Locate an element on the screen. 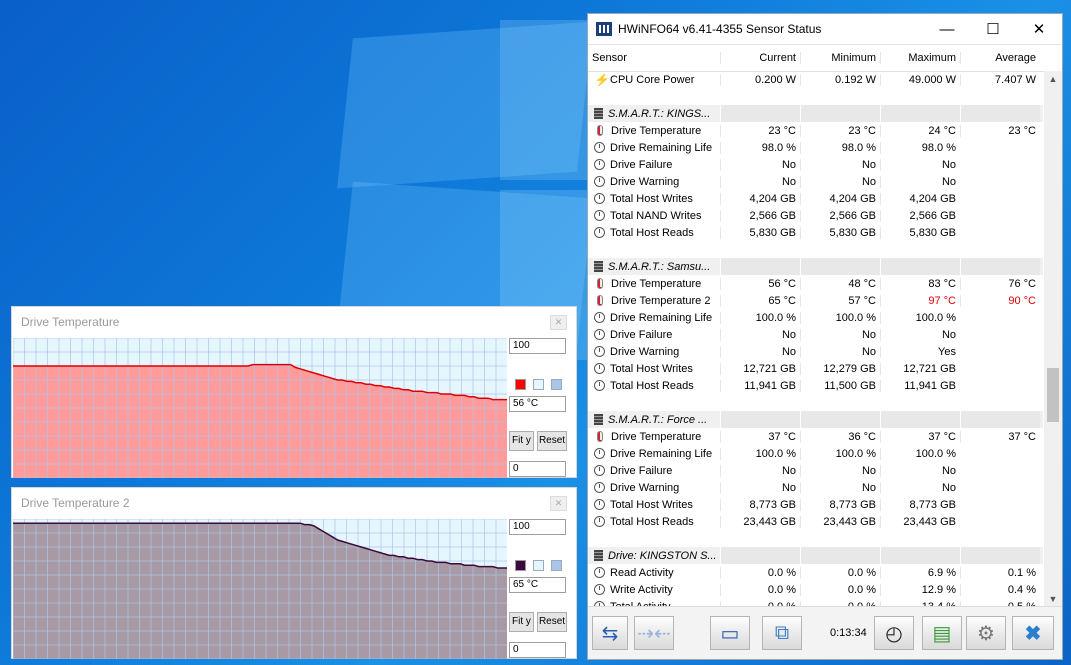 The height and width of the screenshot is (665, 1071). column-sensor: Sensor is located at coordinates (654, 58).